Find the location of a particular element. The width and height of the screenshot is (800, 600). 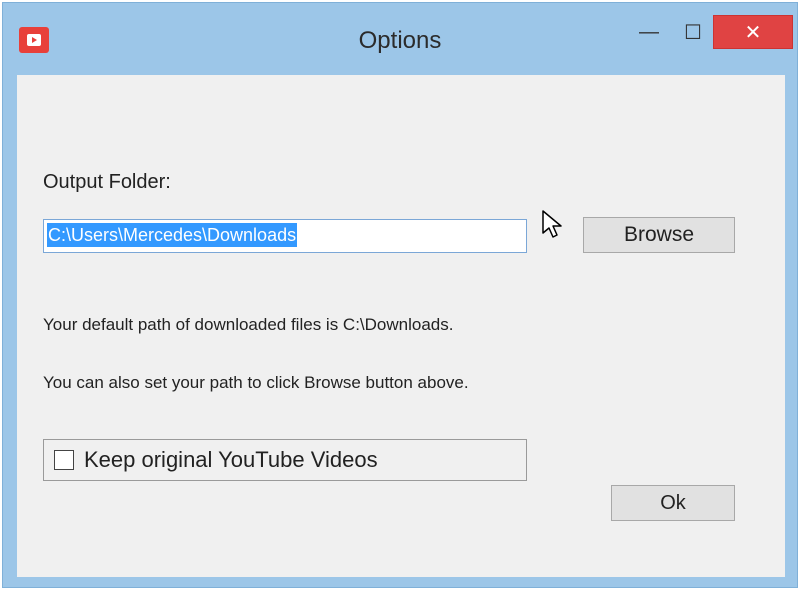

title-bar: Options — ☐ ✕ is located at coordinates (400, 39).